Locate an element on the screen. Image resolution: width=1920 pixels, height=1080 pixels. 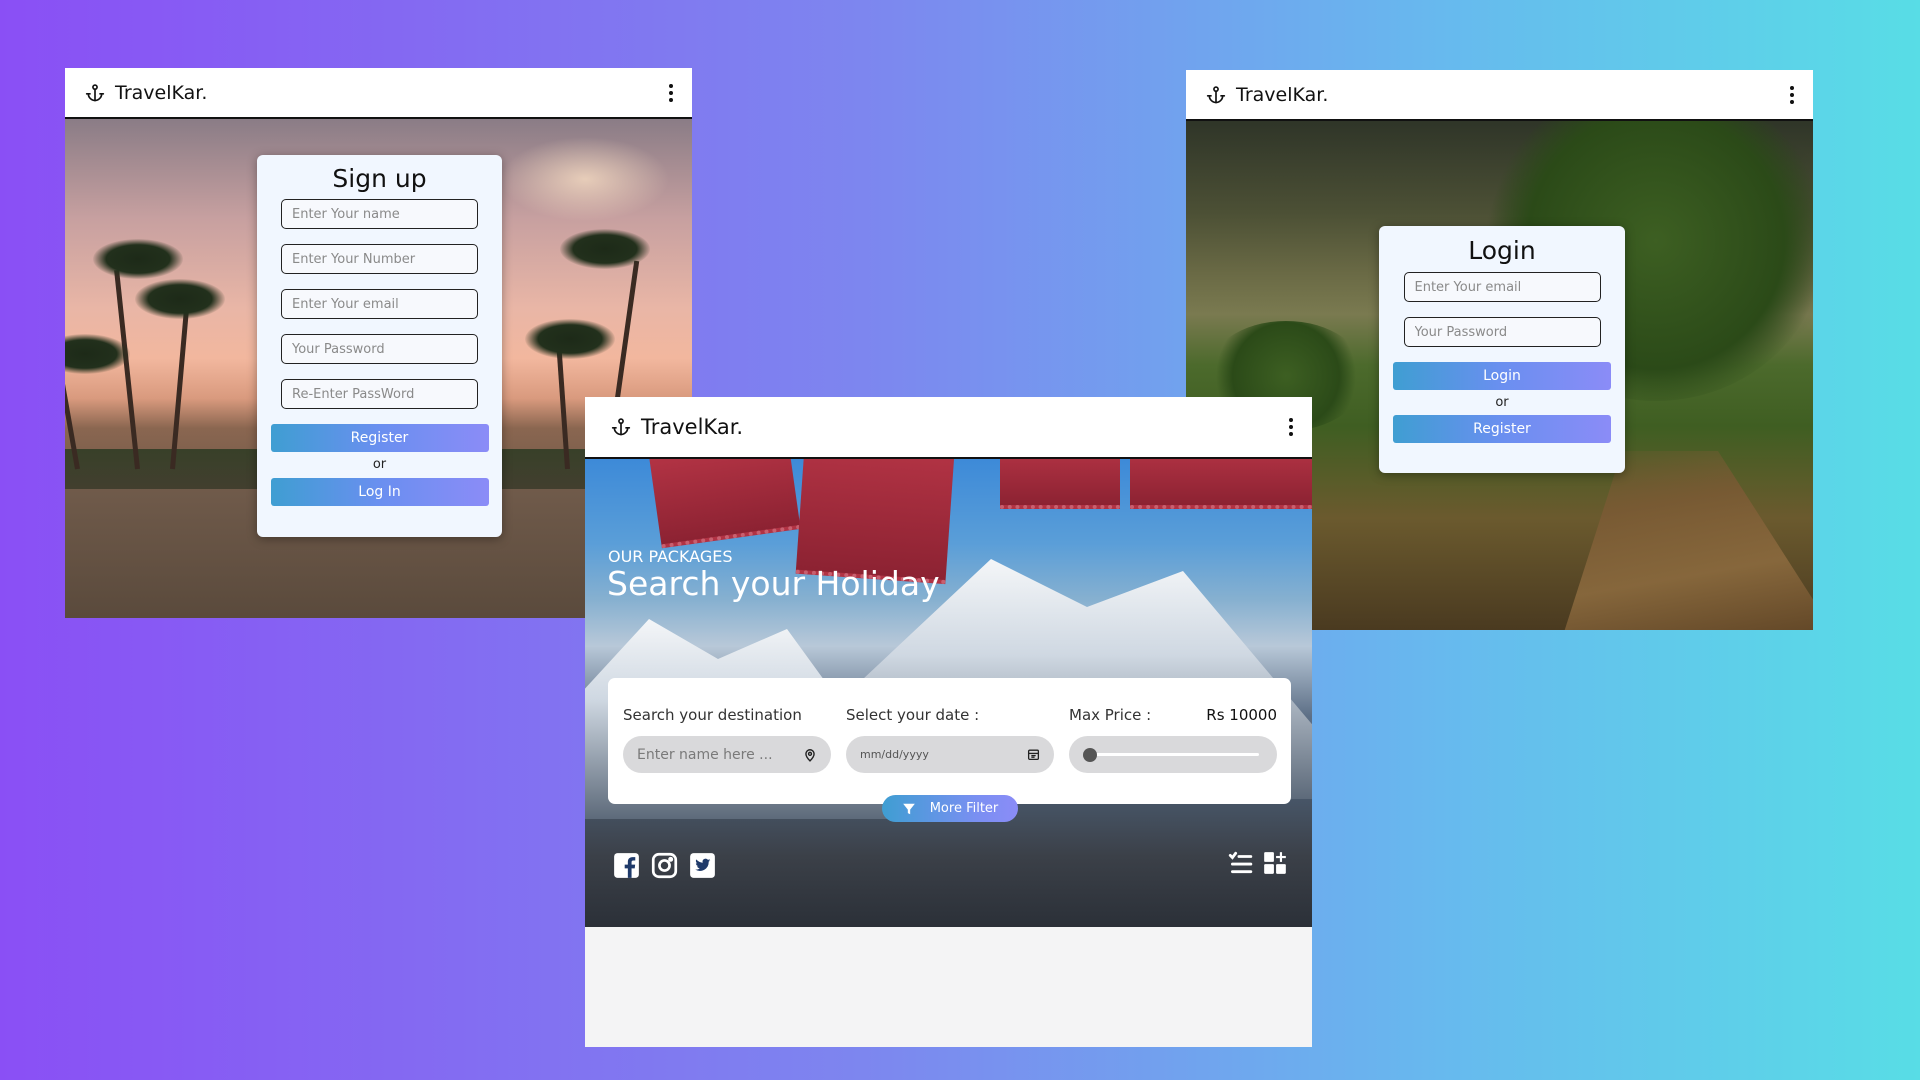
name-field is located at coordinates (379, 214).